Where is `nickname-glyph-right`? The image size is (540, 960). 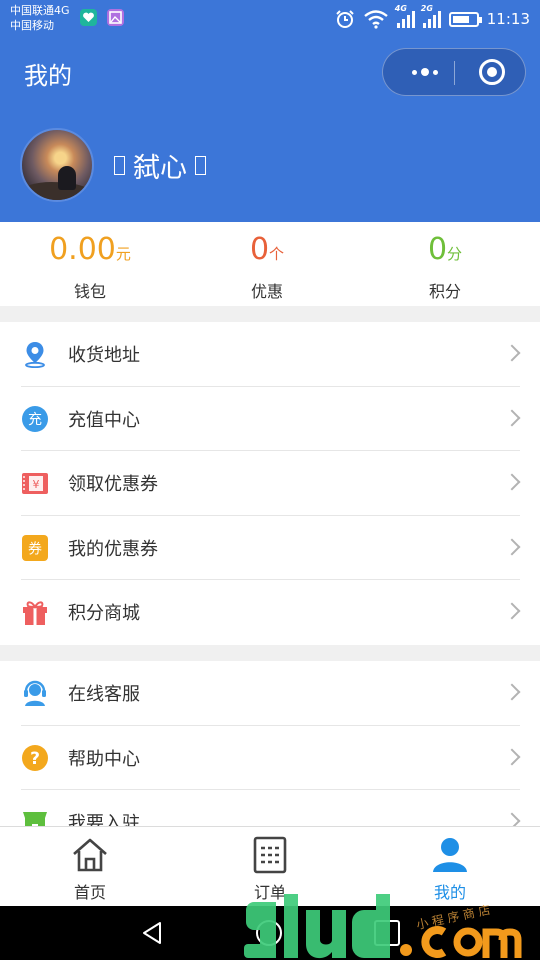
nickname-glyph-right is located at coordinates (200, 165).